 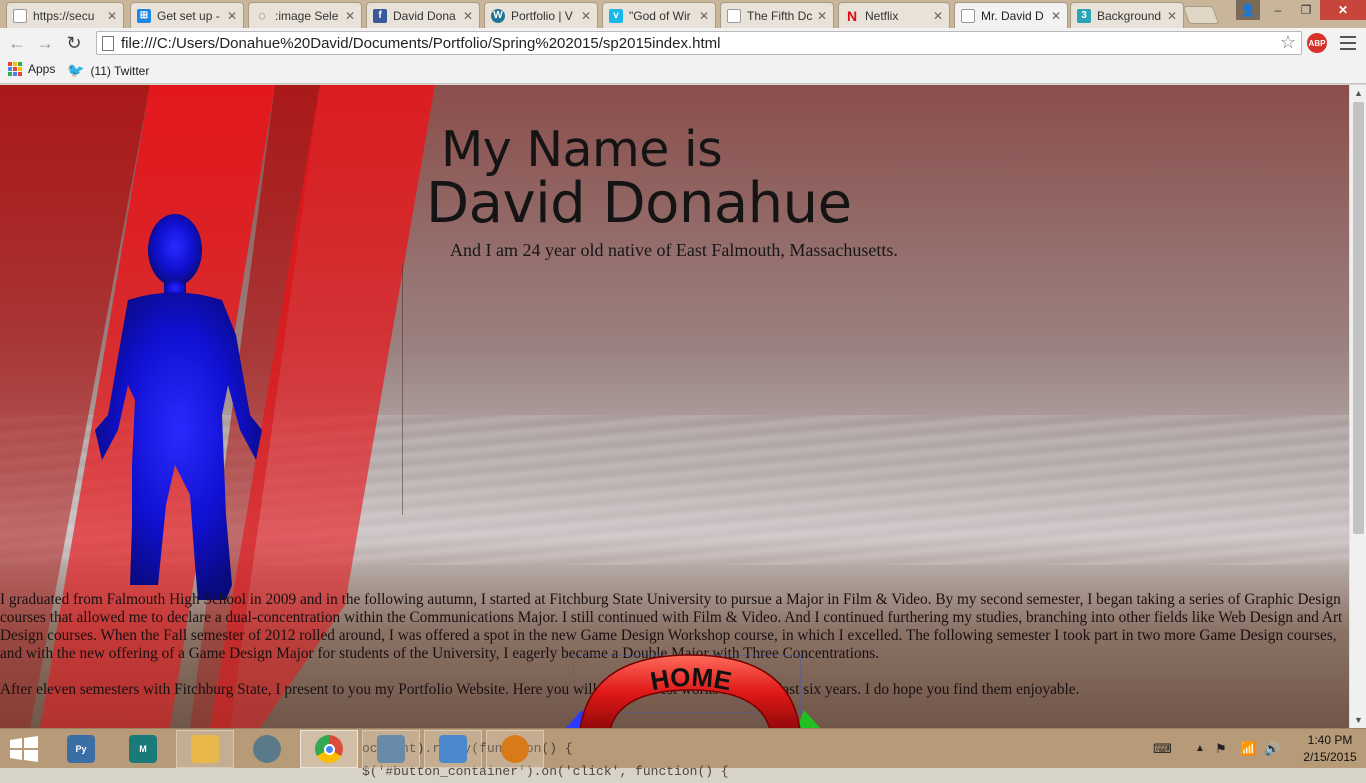 I want to click on bookmark-twitter: 🐦 (11) Twitter, so click(x=108, y=70).